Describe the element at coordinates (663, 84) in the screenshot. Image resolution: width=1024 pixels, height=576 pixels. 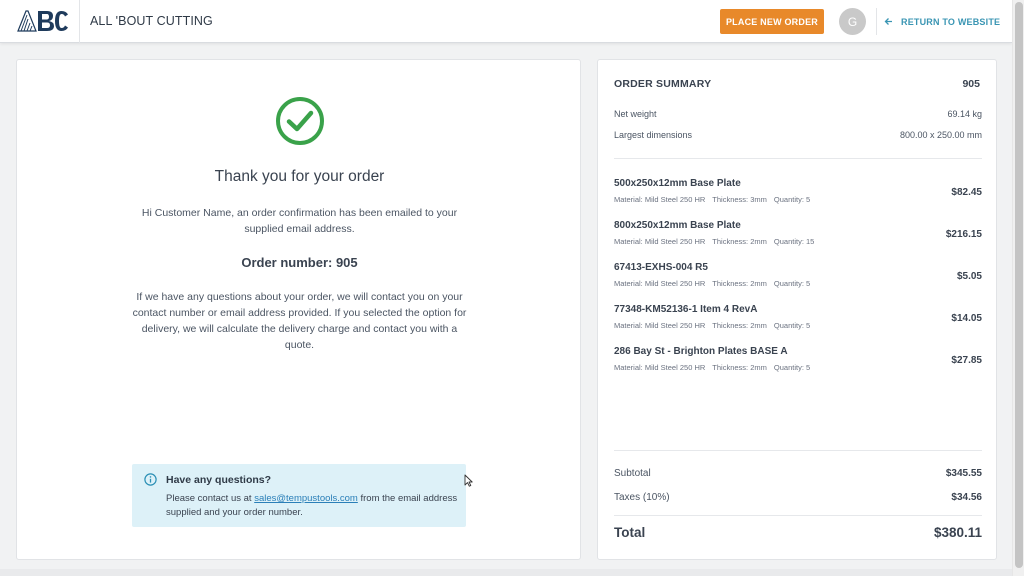
I see `order-summary-title: ORDER SUMMARY` at that location.